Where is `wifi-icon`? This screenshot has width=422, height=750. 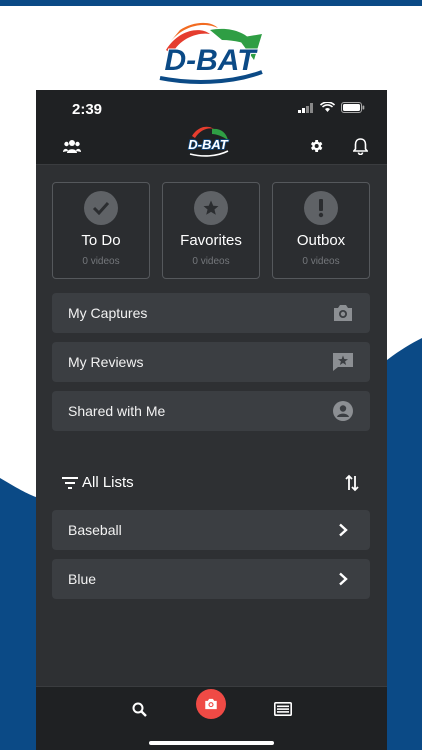
wifi-icon is located at coordinates (327, 107).